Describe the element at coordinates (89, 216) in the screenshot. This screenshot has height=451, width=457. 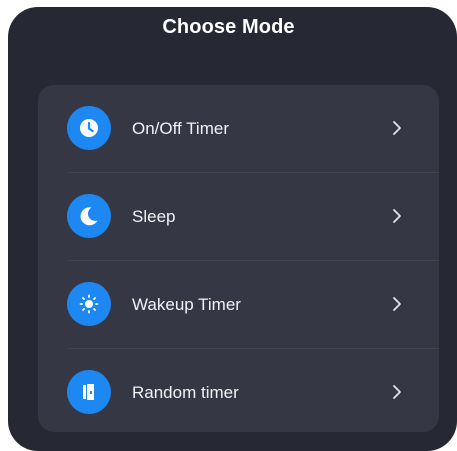
I see `moon-icon` at that location.